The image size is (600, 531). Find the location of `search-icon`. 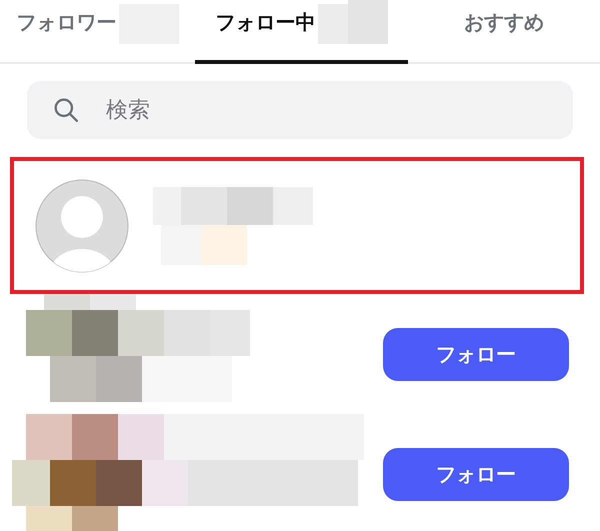

search-icon is located at coordinates (66, 110).